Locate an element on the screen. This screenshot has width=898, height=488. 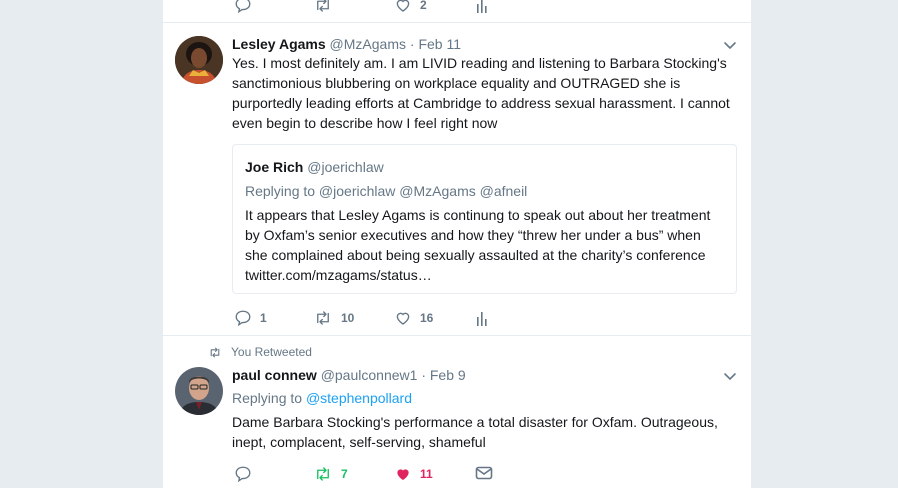
display-name: paul connew is located at coordinates (274, 375).